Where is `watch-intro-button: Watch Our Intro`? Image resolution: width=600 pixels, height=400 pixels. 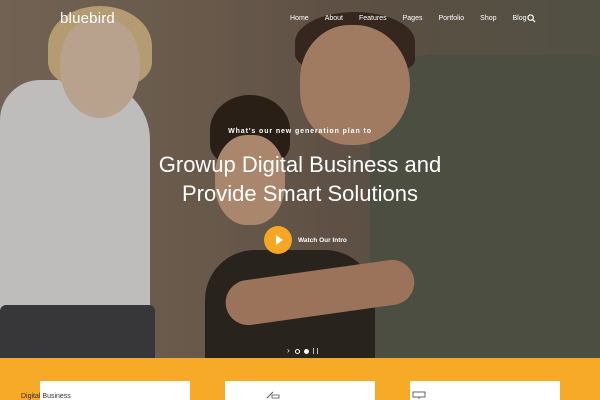
watch-intro-button: Watch Our Intro is located at coordinates (305, 240).